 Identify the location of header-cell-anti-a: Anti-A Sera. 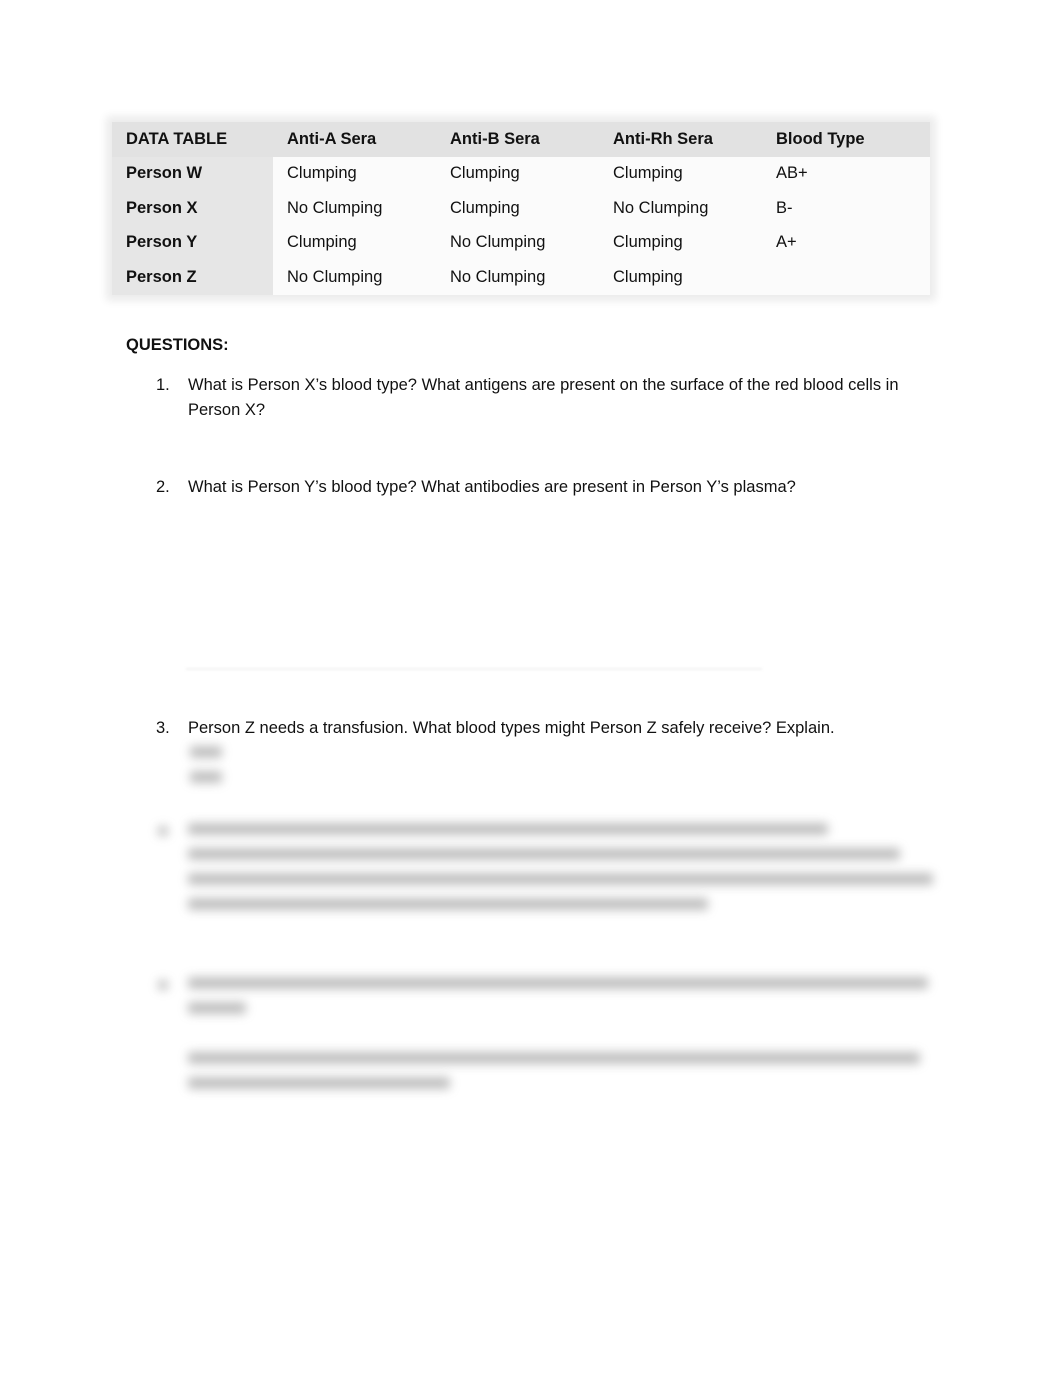
(354, 139).